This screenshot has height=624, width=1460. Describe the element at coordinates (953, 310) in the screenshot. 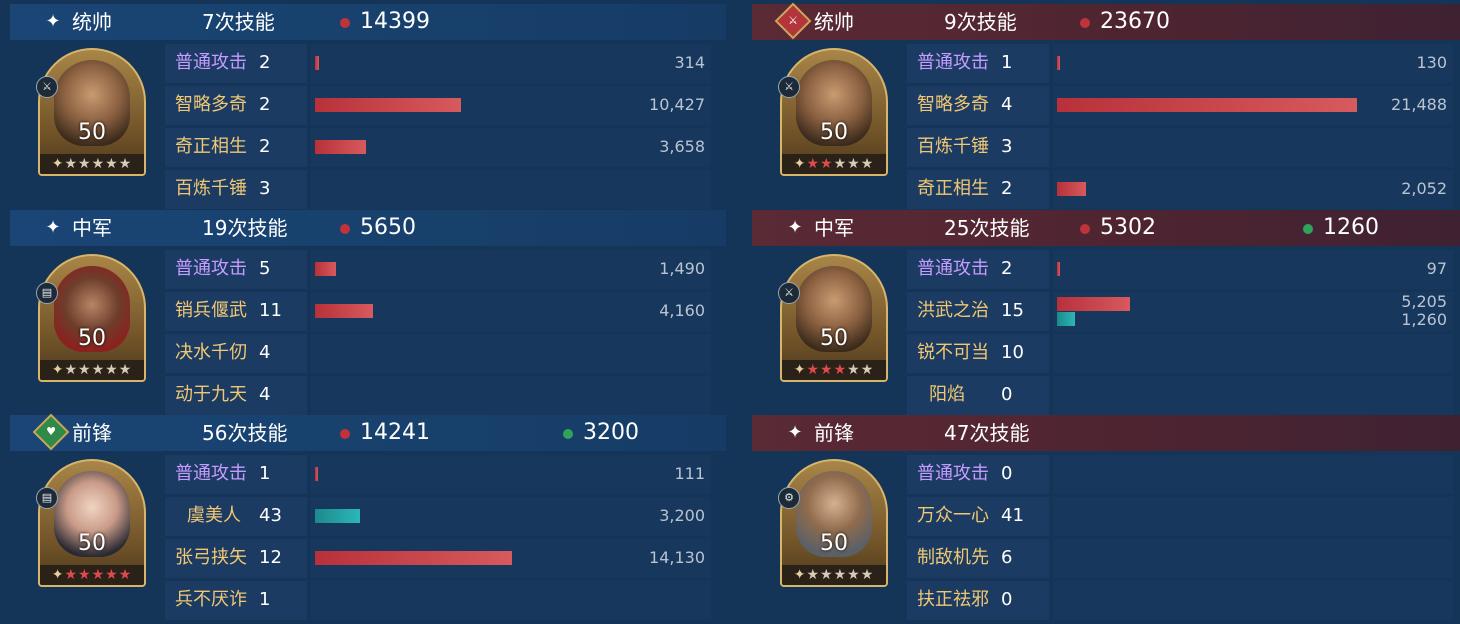

I see `skill-name: 洪武之治` at that location.